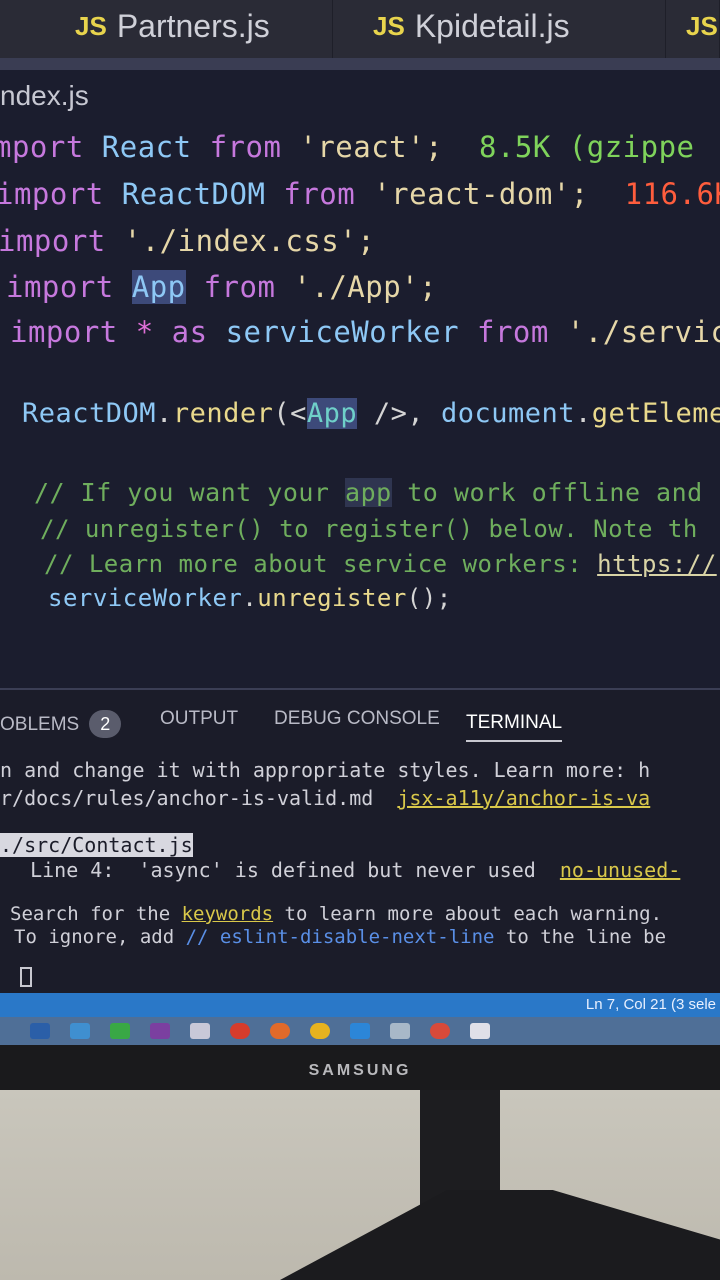 This screenshot has height=1280, width=720. I want to click on breadcrumb: ndex.js, so click(44, 96).